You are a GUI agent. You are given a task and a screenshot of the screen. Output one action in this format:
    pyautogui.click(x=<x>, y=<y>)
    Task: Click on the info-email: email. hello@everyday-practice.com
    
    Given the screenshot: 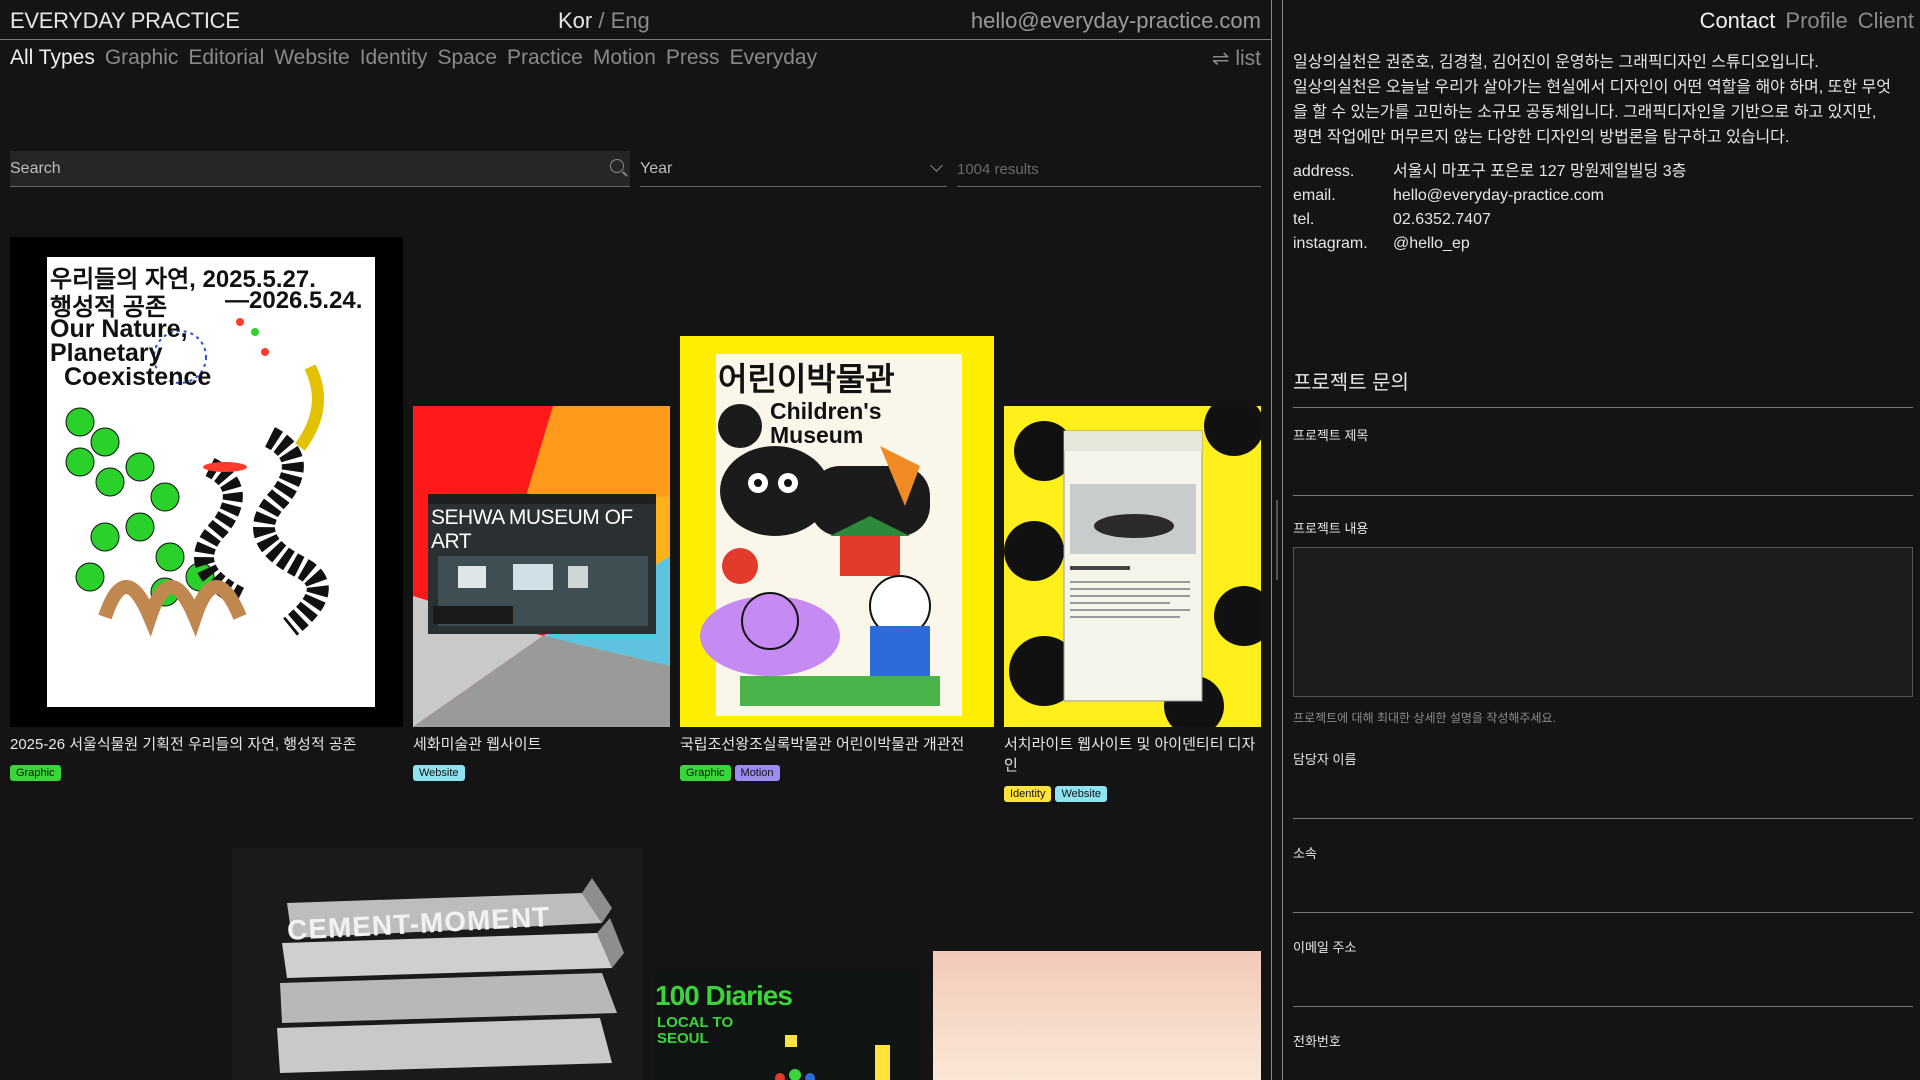 What is the action you would take?
    pyautogui.click(x=1489, y=196)
    